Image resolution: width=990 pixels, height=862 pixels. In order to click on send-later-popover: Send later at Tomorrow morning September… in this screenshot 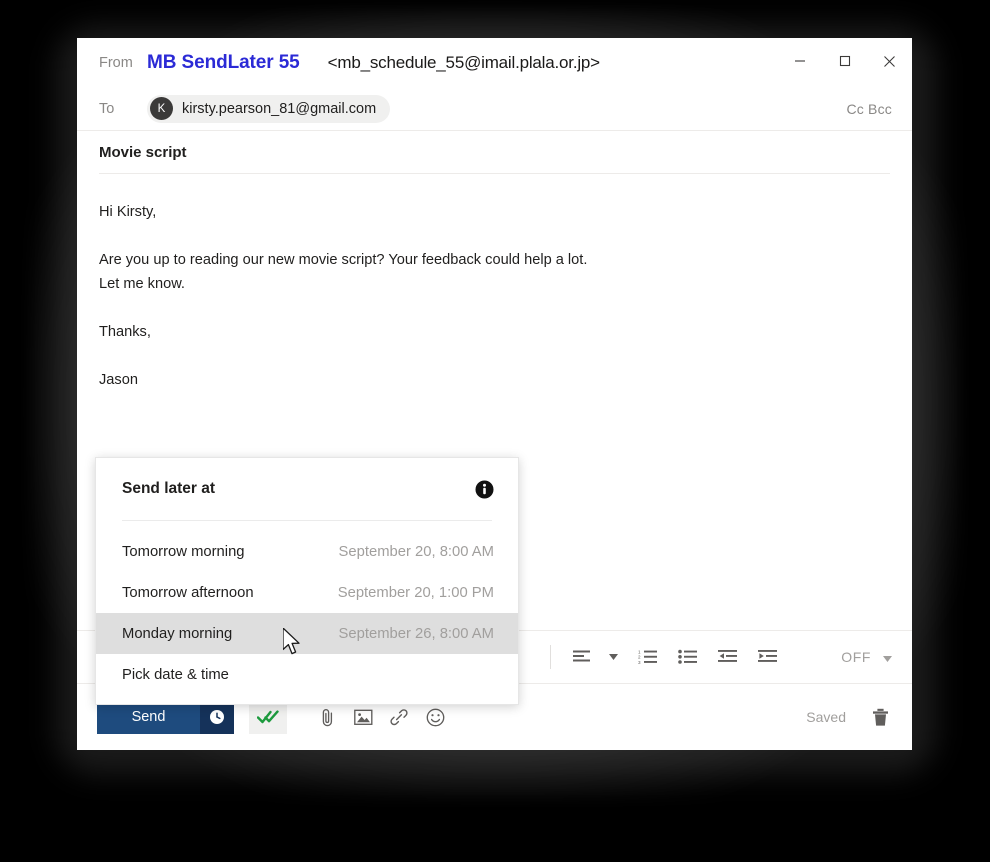, I will do `click(307, 581)`.